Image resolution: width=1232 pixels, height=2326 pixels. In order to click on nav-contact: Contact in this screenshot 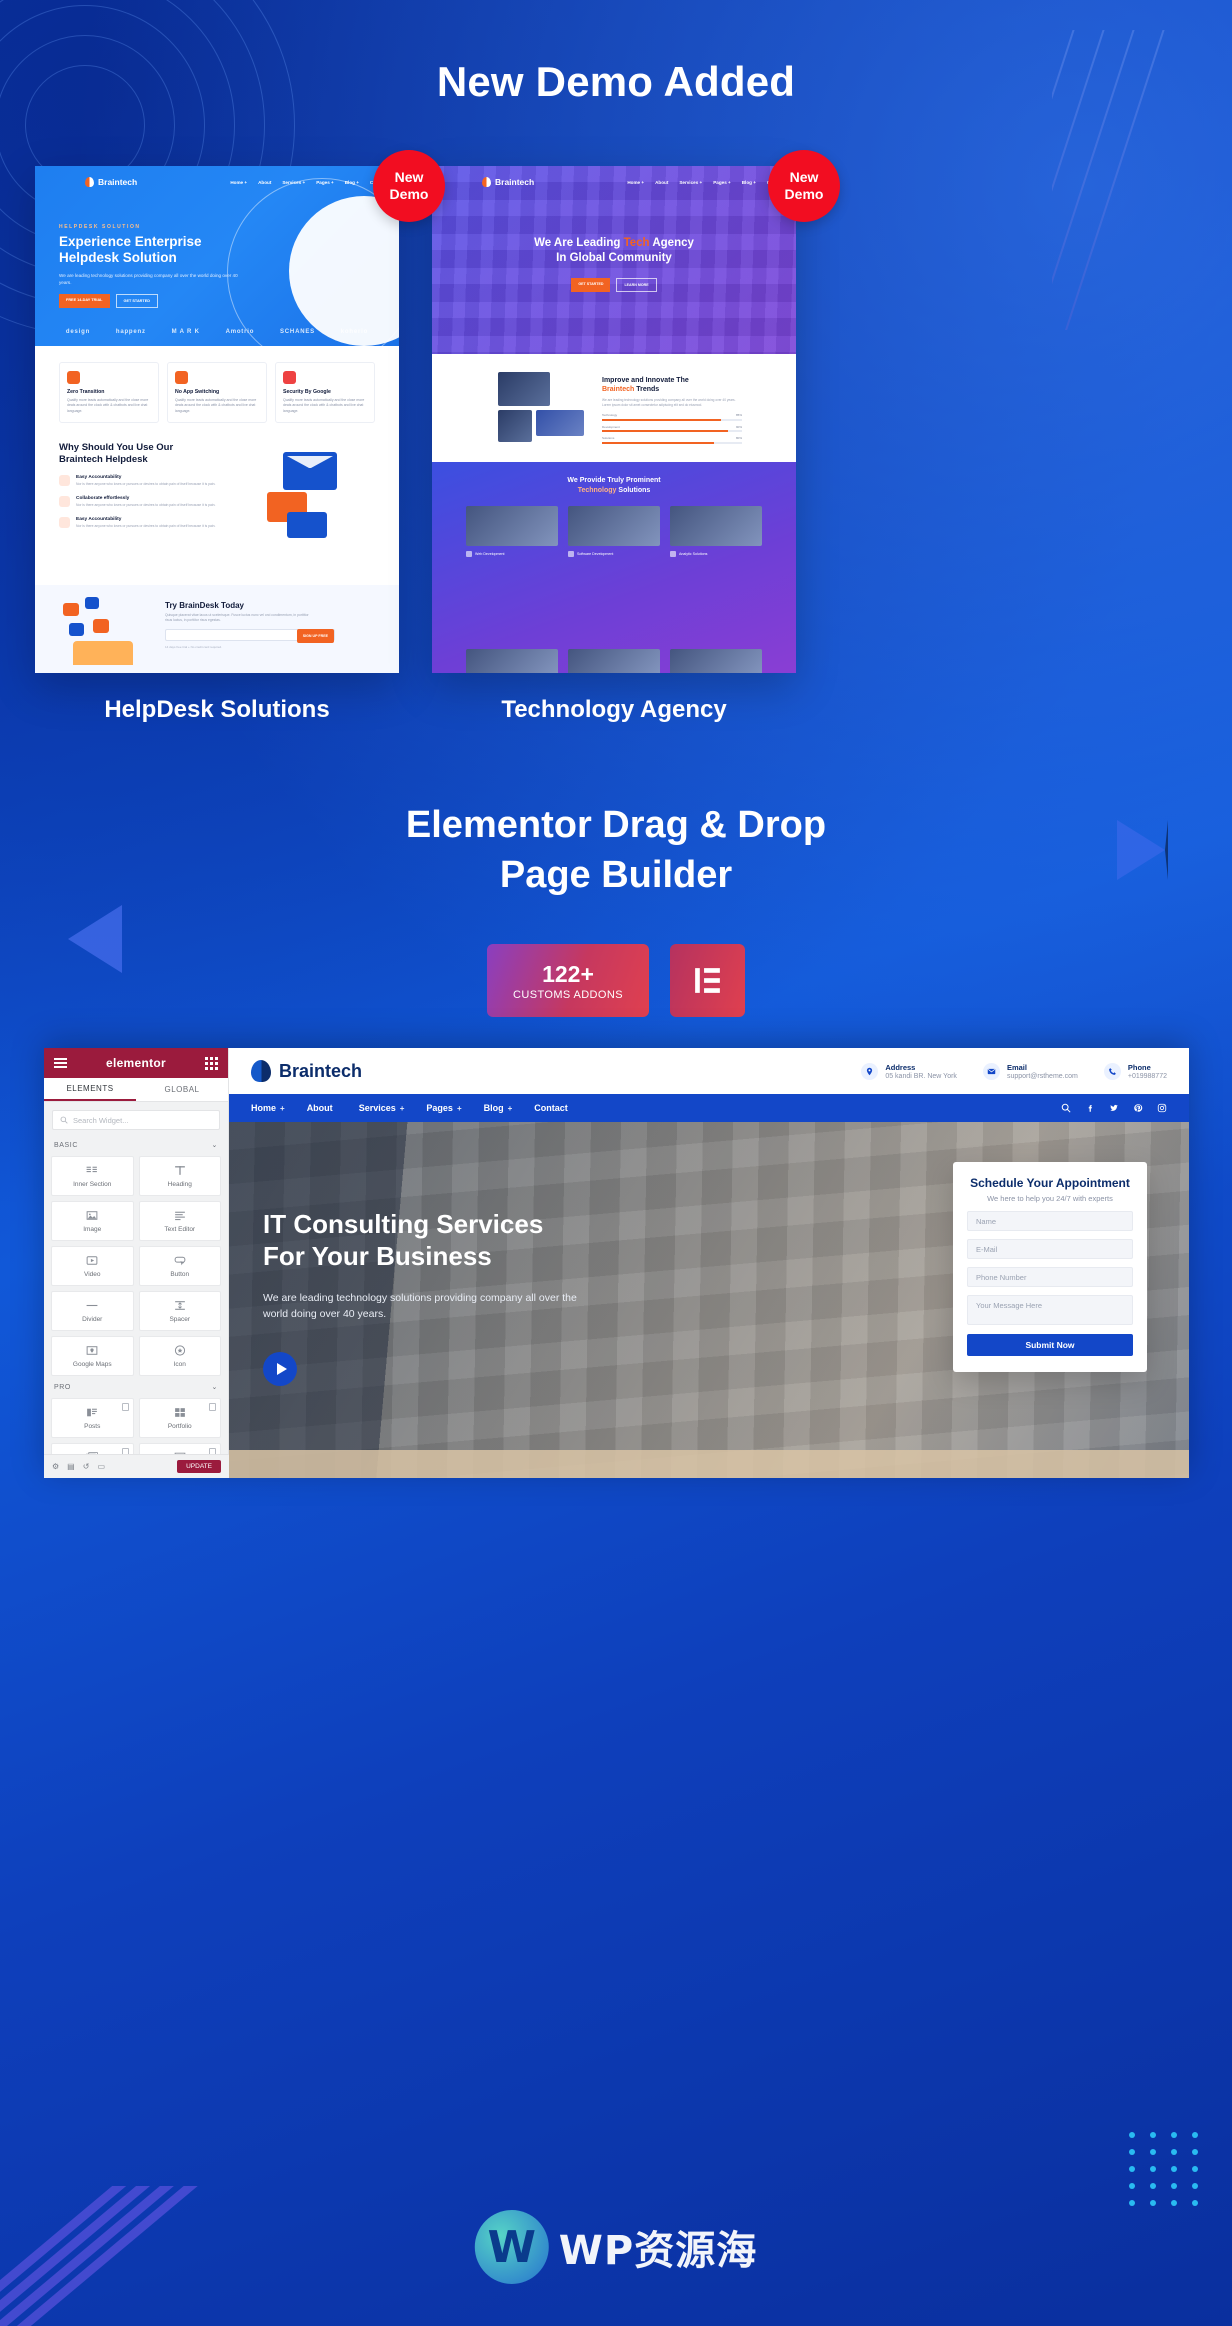, I will do `click(553, 1108)`.